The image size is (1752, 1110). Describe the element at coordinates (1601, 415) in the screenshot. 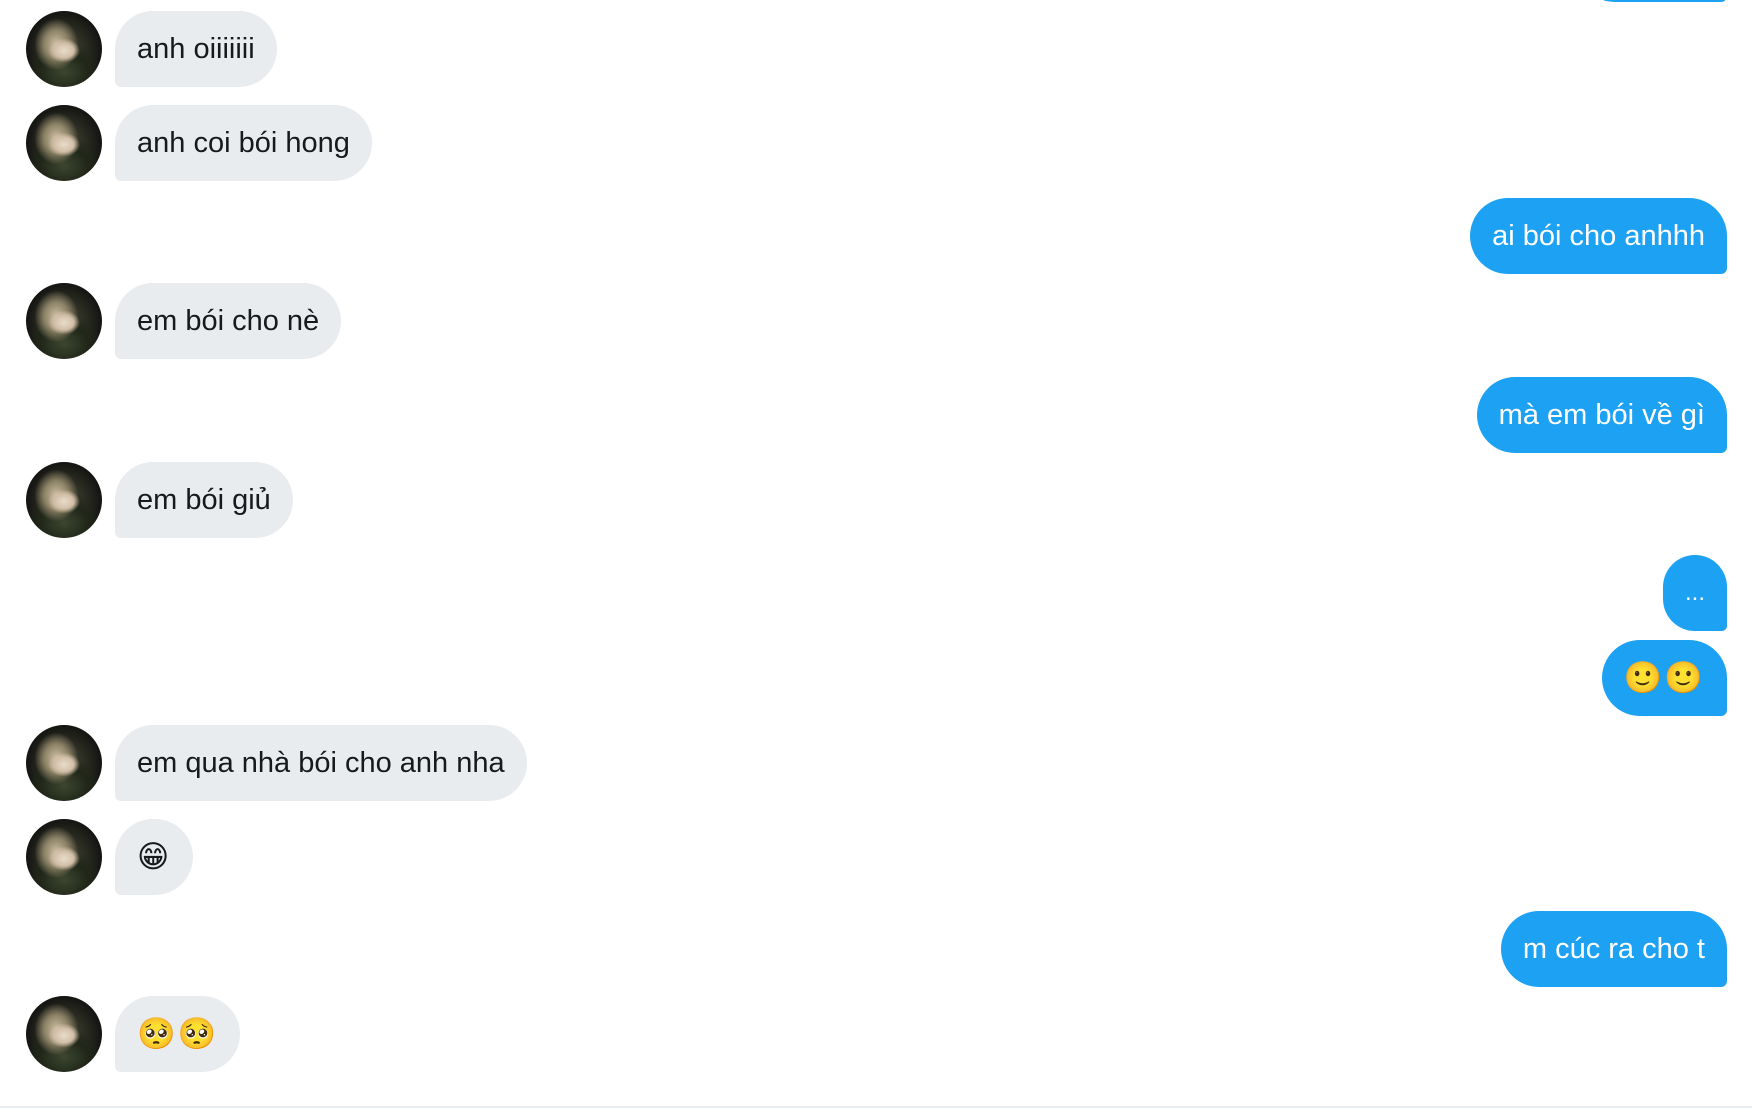

I see `outgoing-message-bubble: mà em bói về gì` at that location.